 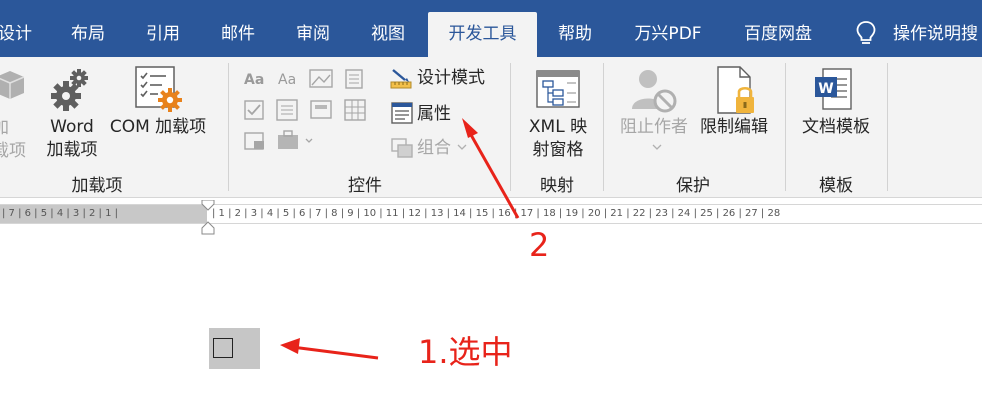 What do you see at coordinates (654, 91) in the screenshot?
I see `block-authors-icon` at bounding box center [654, 91].